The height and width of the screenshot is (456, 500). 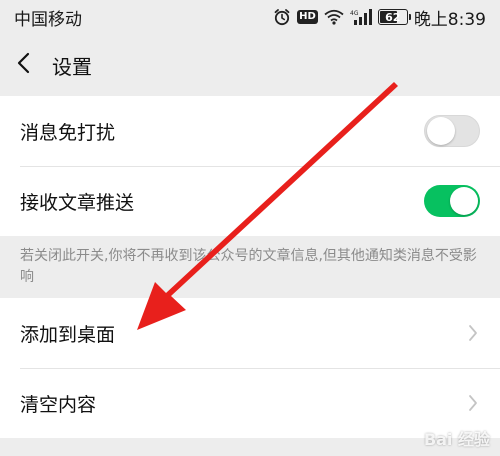 What do you see at coordinates (48, 19) in the screenshot?
I see `carrier-name: 中国移动` at bounding box center [48, 19].